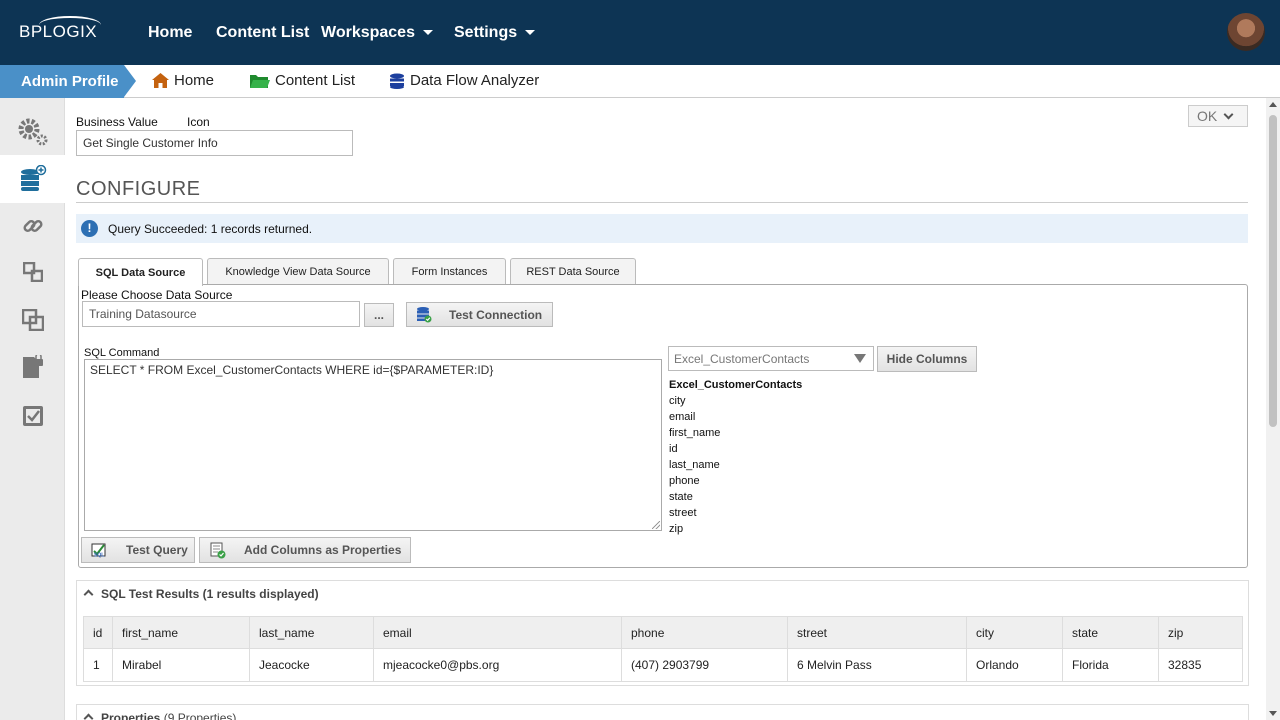 This screenshot has height=720, width=1280. I want to click on sidebar-item-settings, so click(32, 132).